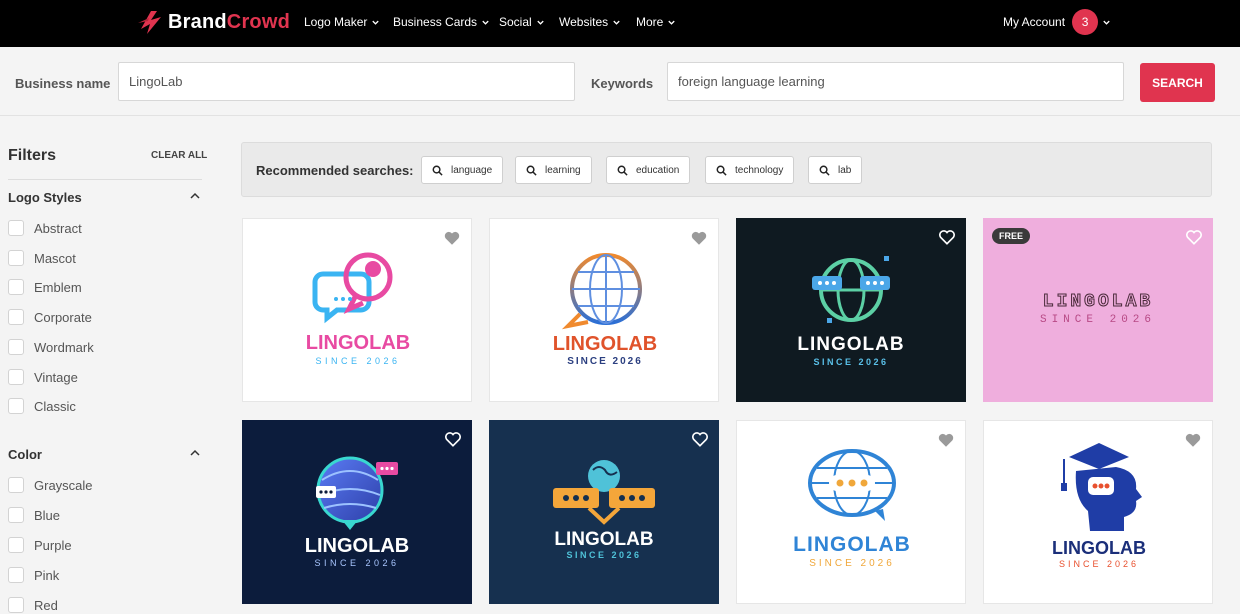 This screenshot has width=1240, height=614. What do you see at coordinates (1085, 22) in the screenshot?
I see `notification-badge: 3` at bounding box center [1085, 22].